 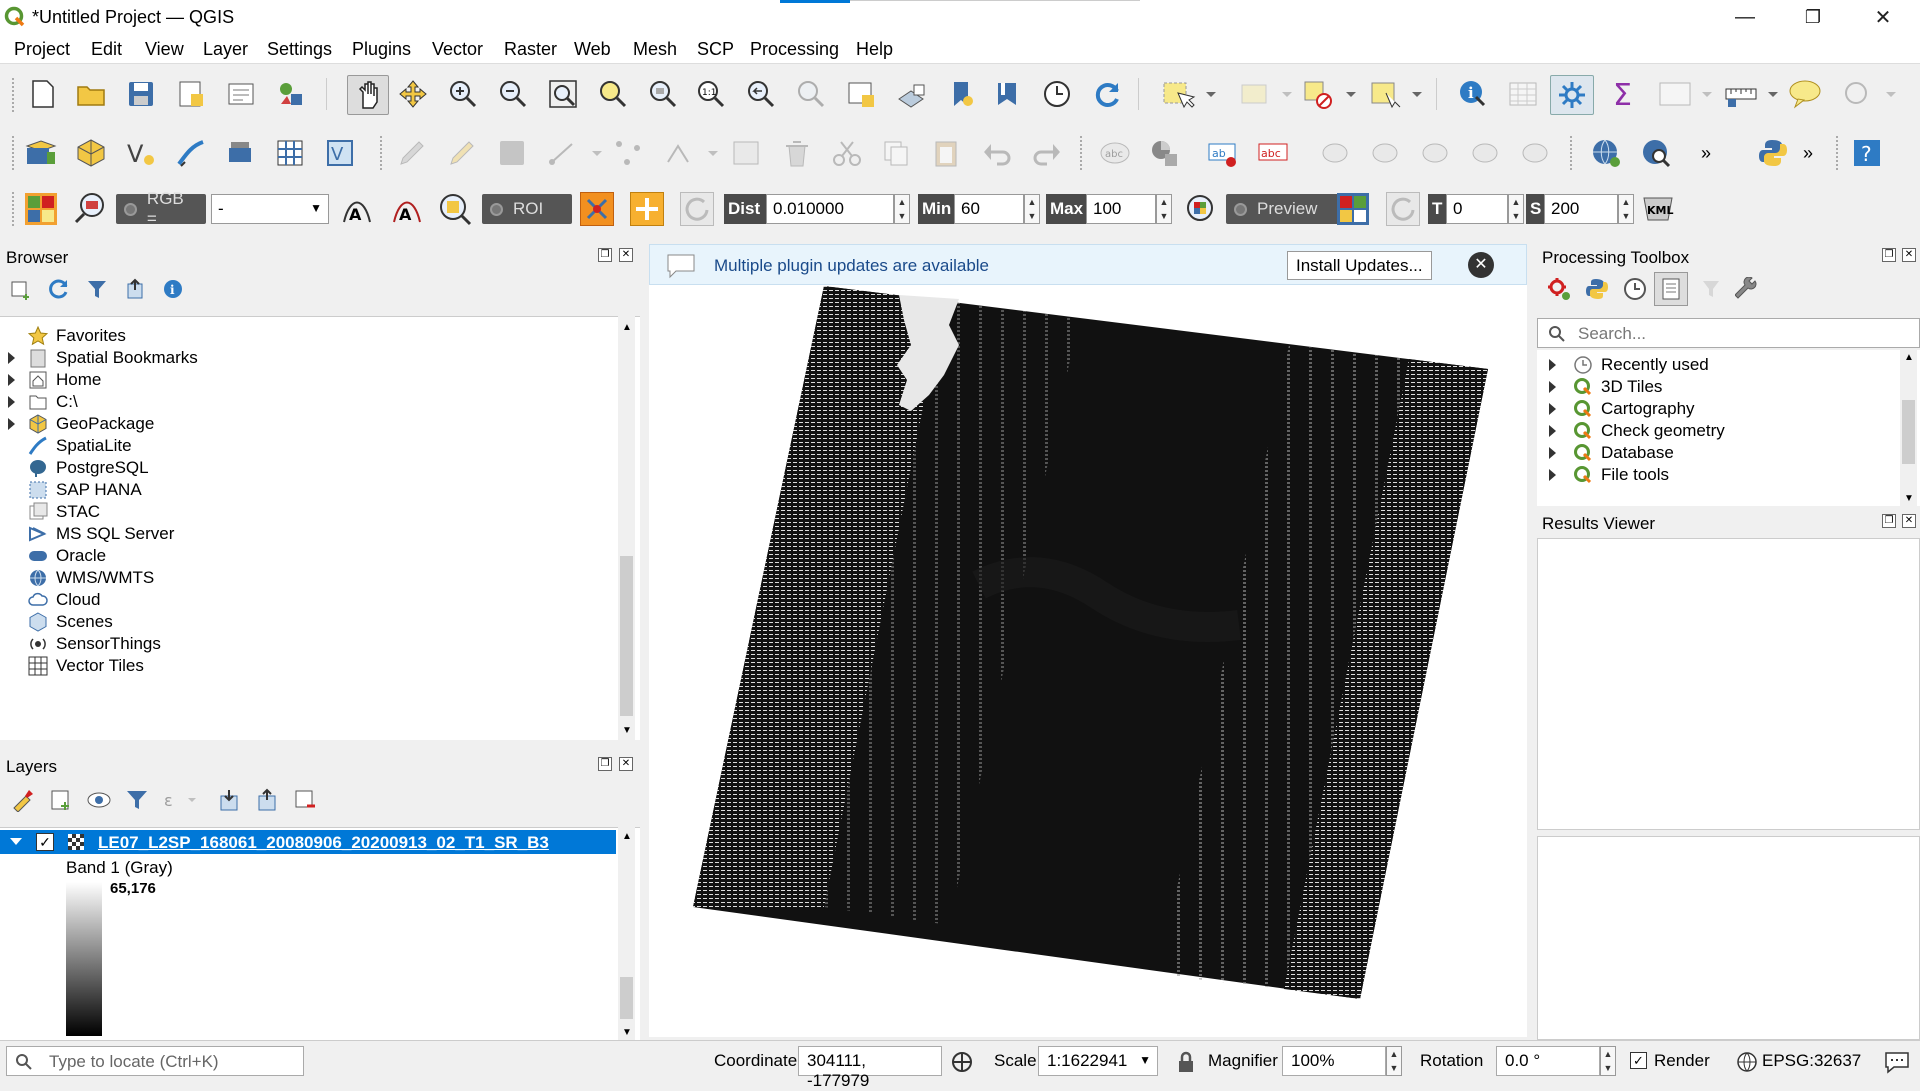 I want to click on zoom-native-resolution-icon: 1:1, so click(x=711, y=94).